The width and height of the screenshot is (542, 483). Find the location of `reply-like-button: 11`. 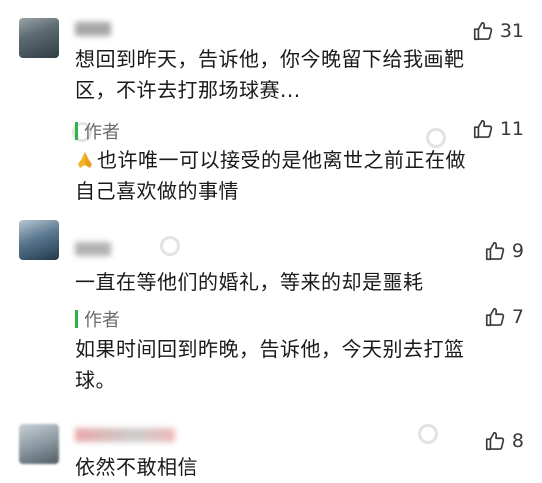

reply-like-button: 11 is located at coordinates (498, 129).